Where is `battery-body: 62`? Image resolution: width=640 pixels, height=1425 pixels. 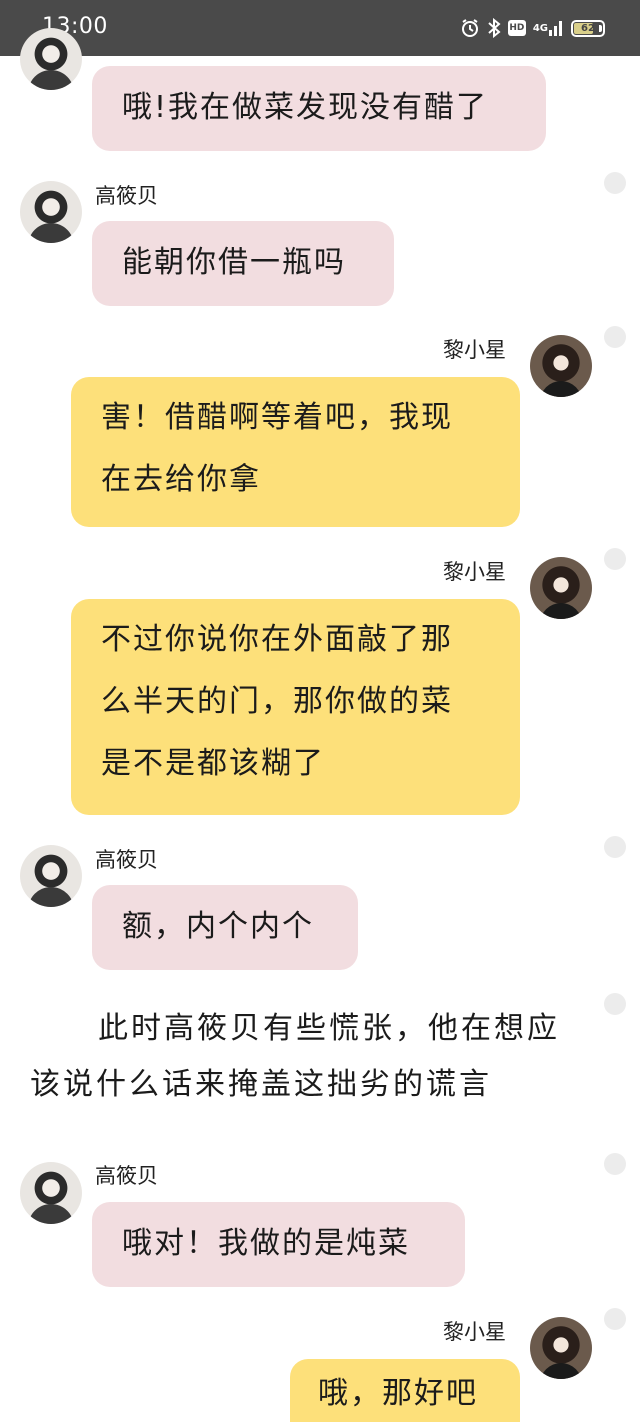
battery-body: 62 is located at coordinates (588, 28).